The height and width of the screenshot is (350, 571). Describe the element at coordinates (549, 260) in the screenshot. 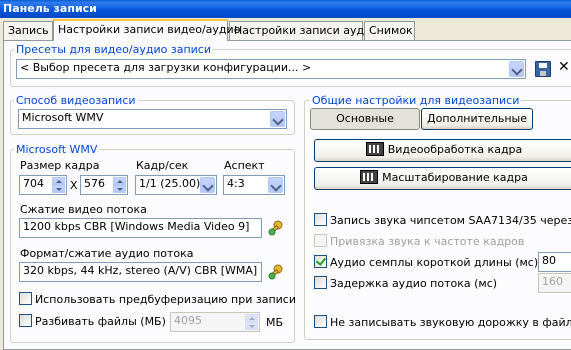

I see `short-samples-value: 80` at that location.